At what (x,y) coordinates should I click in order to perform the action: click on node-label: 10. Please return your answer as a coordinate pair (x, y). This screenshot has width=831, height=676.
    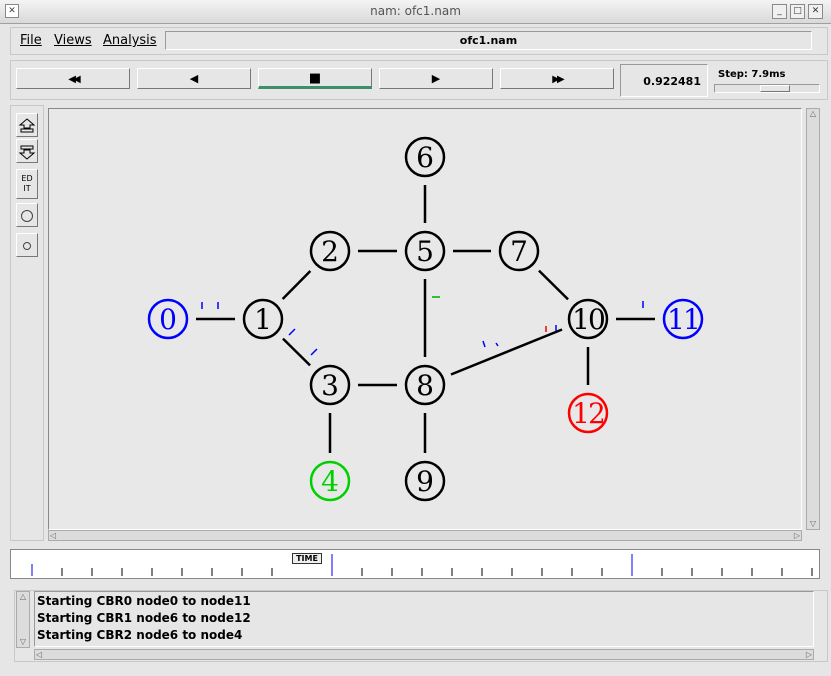
    Looking at the image, I should click on (588, 319).